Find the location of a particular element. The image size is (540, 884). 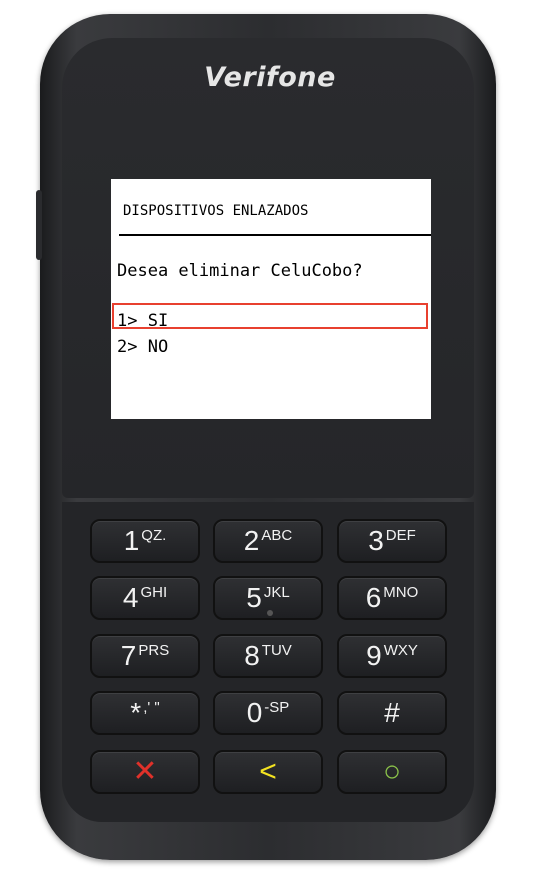

key-5-digit: 5 is located at coordinates (254, 597).